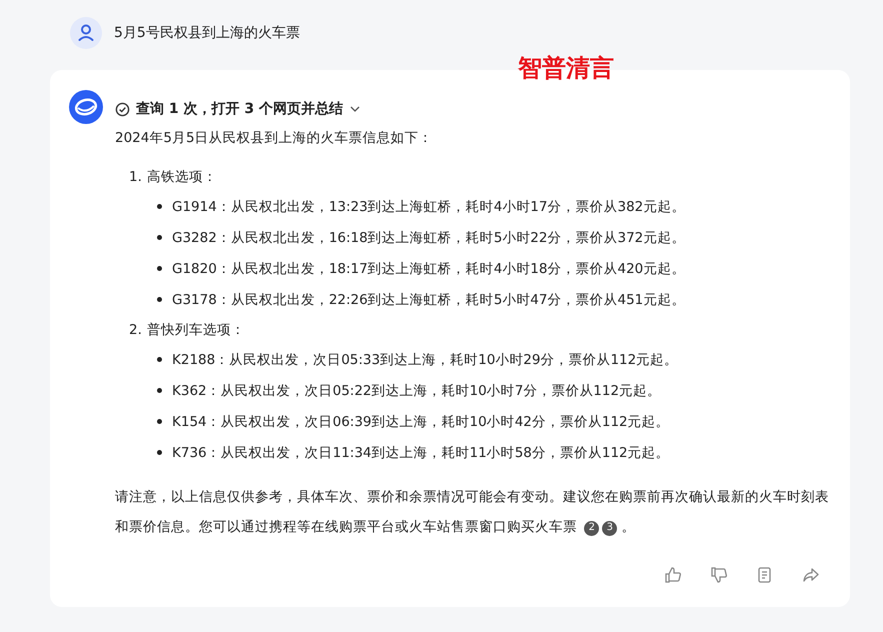  Describe the element at coordinates (86, 33) in the screenshot. I see `user-avatar-icon` at that location.